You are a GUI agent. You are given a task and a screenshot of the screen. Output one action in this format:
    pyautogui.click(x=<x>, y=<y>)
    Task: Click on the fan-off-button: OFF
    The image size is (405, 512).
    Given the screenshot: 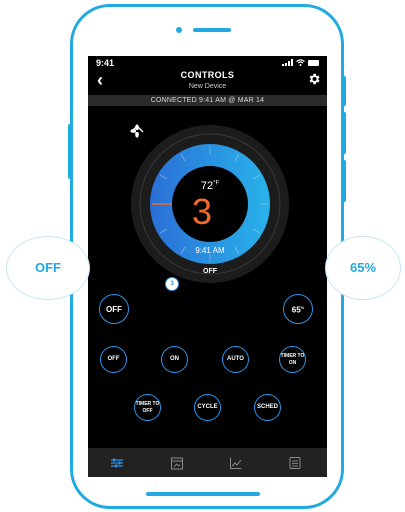 What is the action you would take?
    pyautogui.click(x=114, y=309)
    